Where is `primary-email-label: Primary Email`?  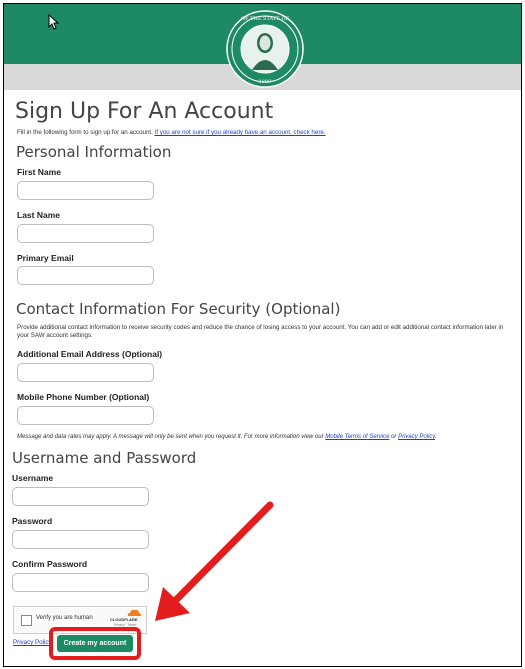
primary-email-label: Primary Email is located at coordinates (45, 258).